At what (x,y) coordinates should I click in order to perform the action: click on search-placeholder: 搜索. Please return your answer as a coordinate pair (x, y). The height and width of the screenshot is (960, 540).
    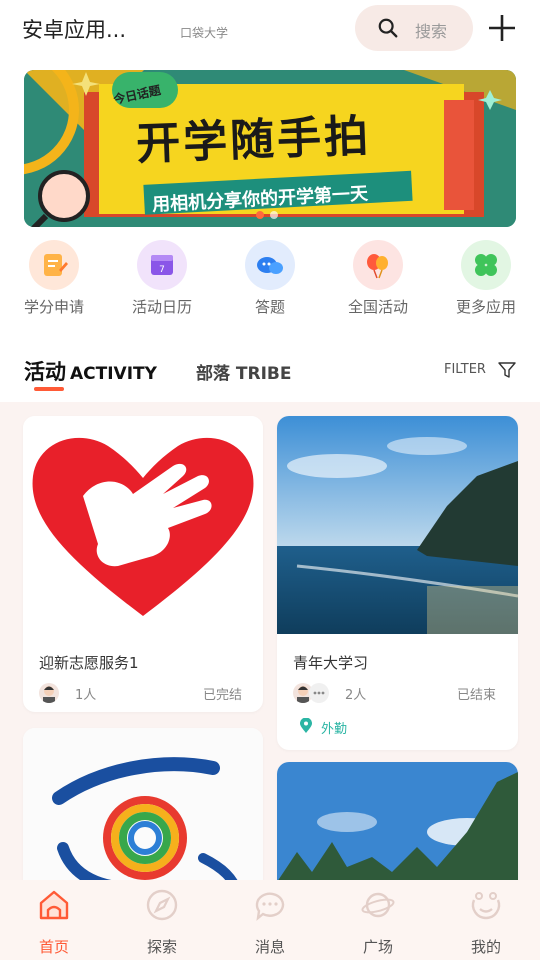
    Looking at the image, I should click on (431, 31).